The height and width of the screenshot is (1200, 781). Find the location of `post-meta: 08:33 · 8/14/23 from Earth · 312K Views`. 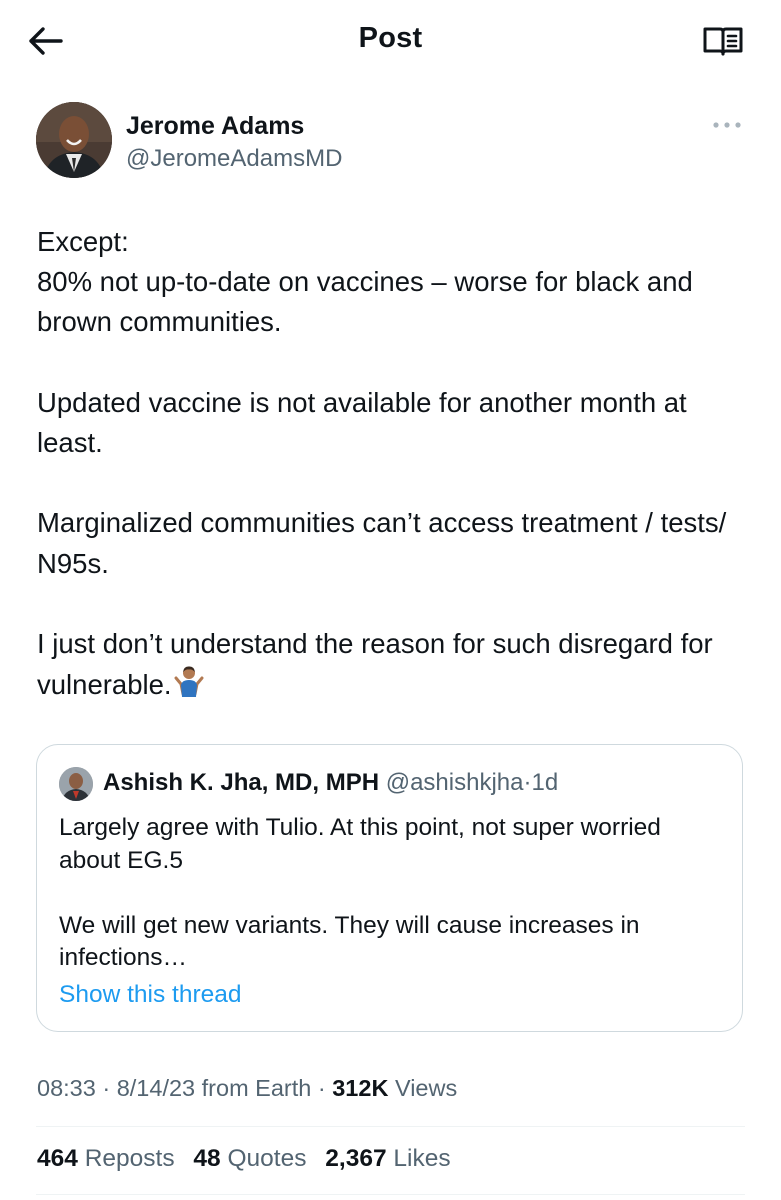

post-meta: 08:33 · 8/14/23 from Earth · 312K Views is located at coordinates (247, 1088).